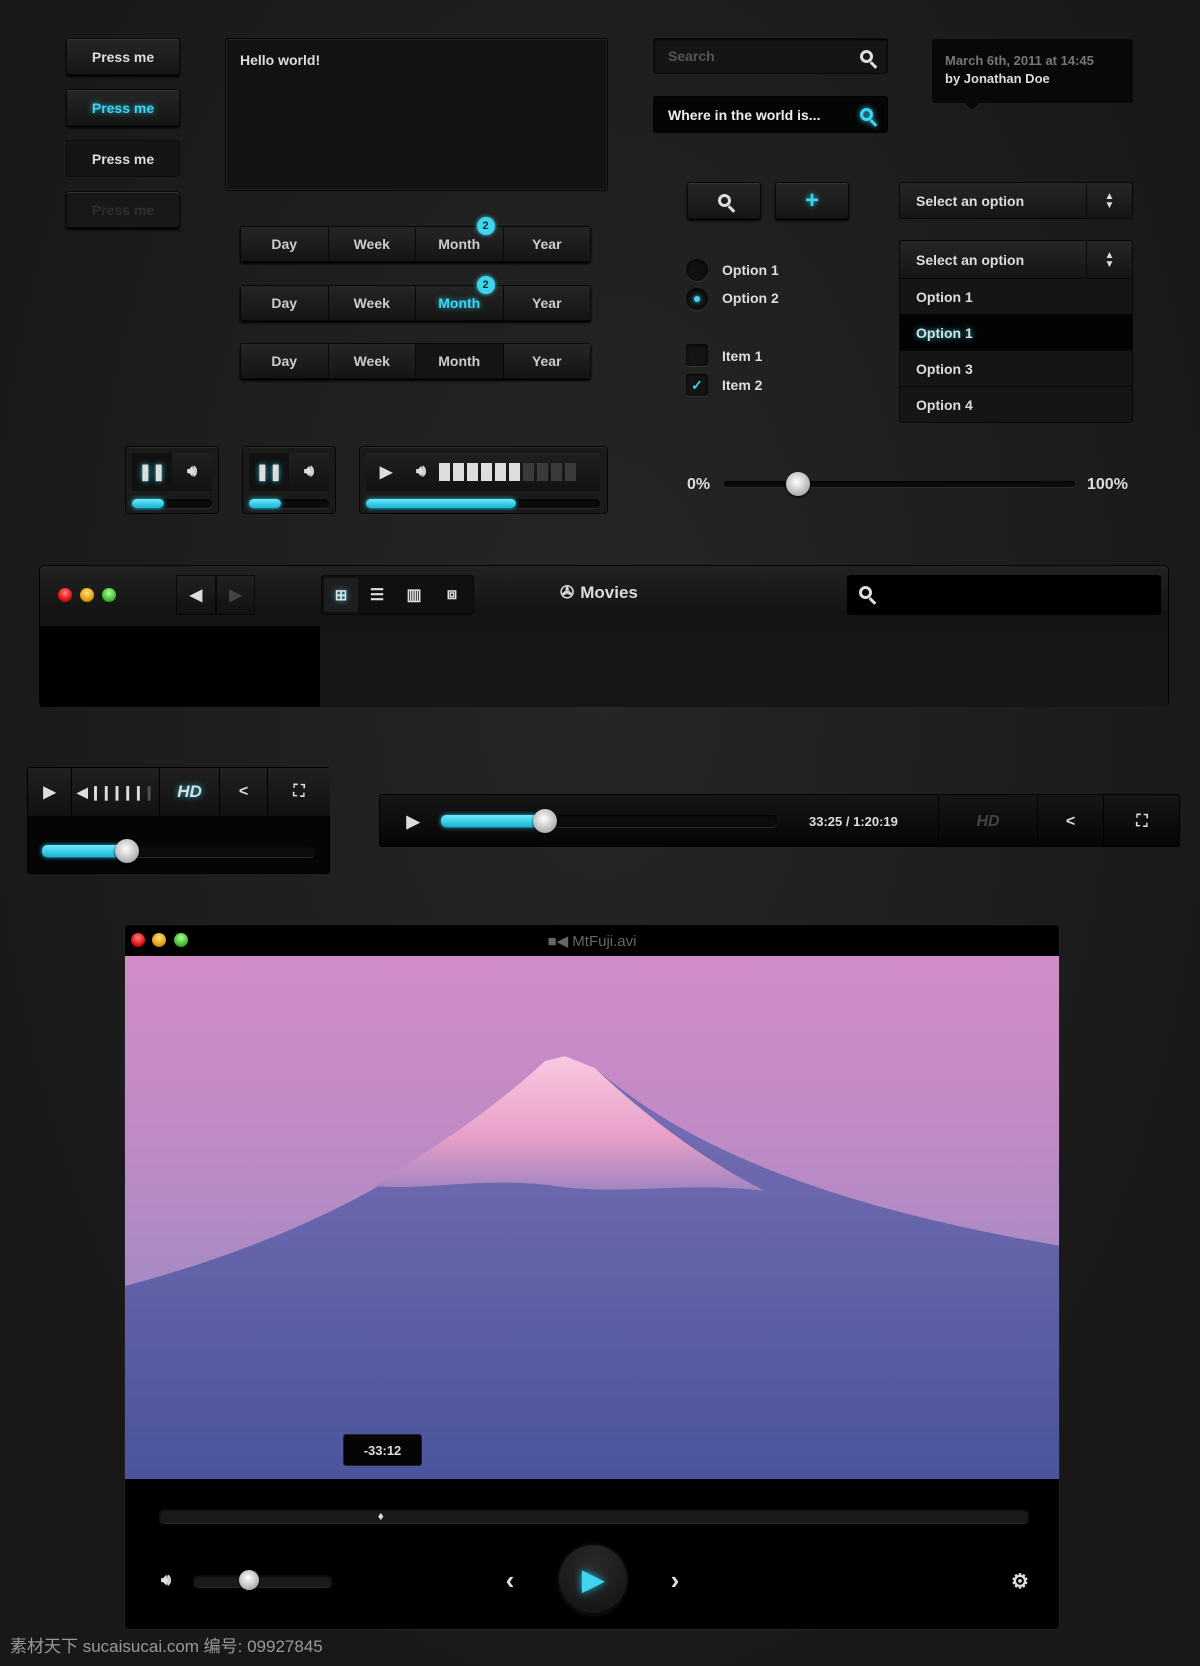 This screenshot has width=1200, height=1666. Describe the element at coordinates (166, 1581) in the screenshot. I see `volume-icon: 🔊︎` at that location.